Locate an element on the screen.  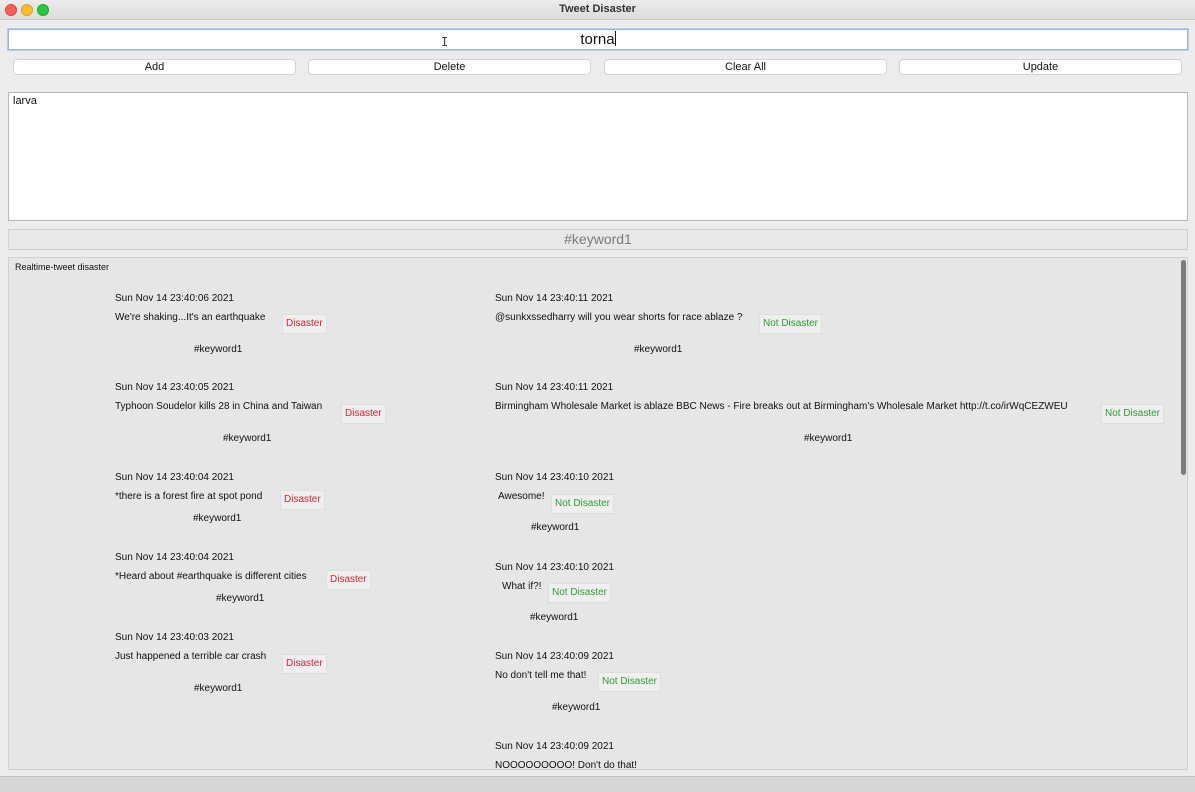
tweet-date: Sun Nov 14 23:40:06 2021 is located at coordinates (174, 298).